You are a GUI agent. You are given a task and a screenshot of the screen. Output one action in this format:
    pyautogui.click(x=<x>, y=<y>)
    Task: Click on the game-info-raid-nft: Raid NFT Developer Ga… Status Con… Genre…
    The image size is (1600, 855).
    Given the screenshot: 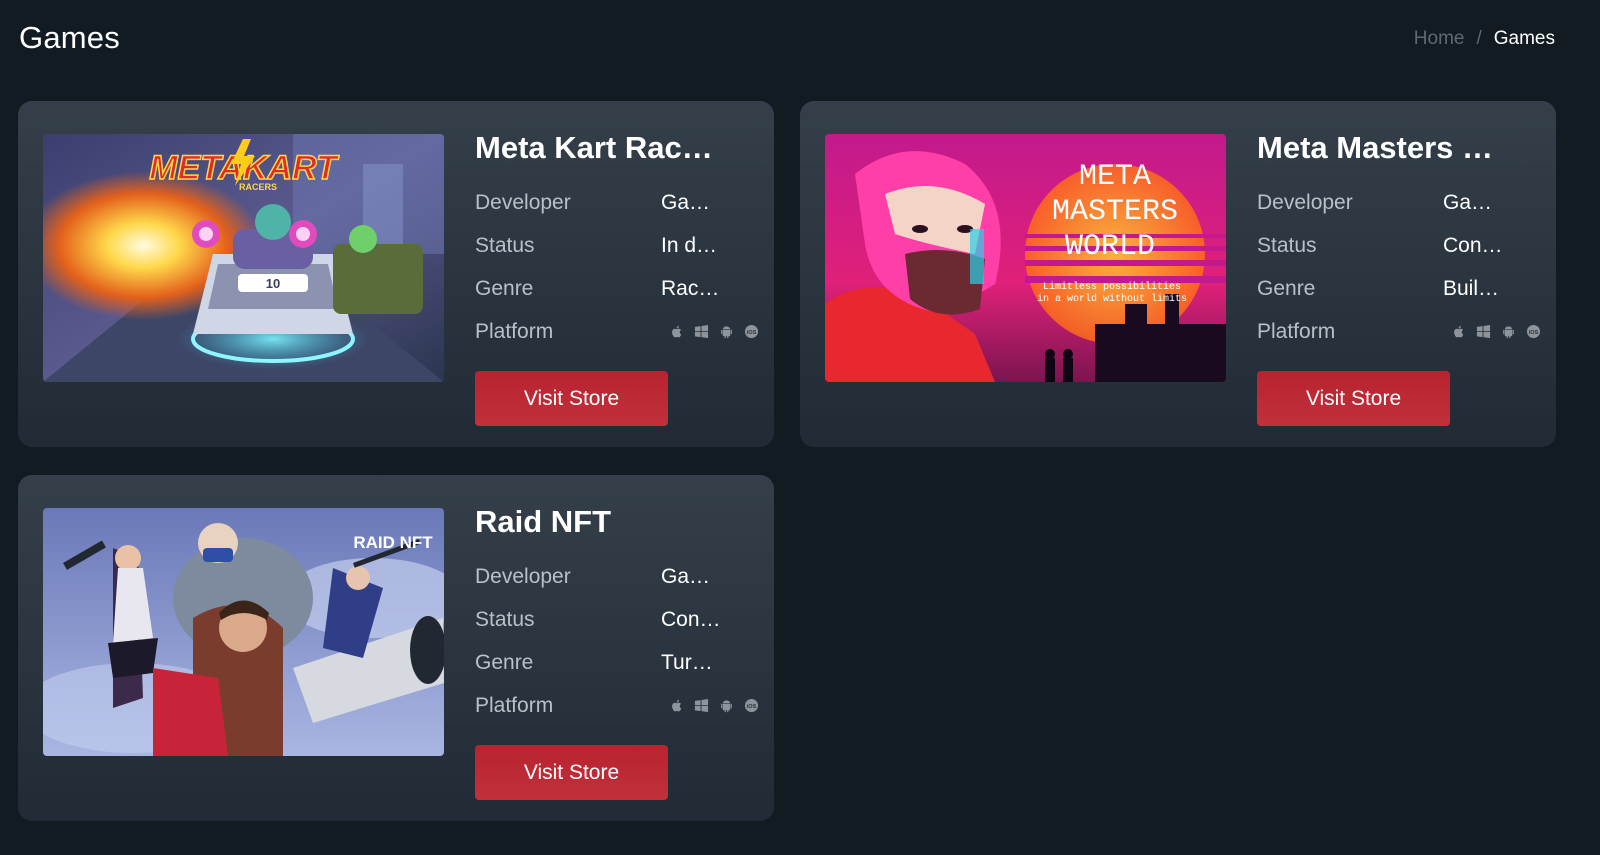 What is the action you would take?
    pyautogui.click(x=617, y=651)
    